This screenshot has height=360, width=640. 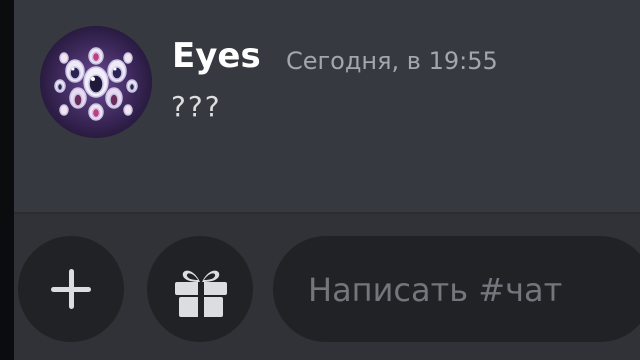 I want to click on gift-button, so click(x=200, y=289).